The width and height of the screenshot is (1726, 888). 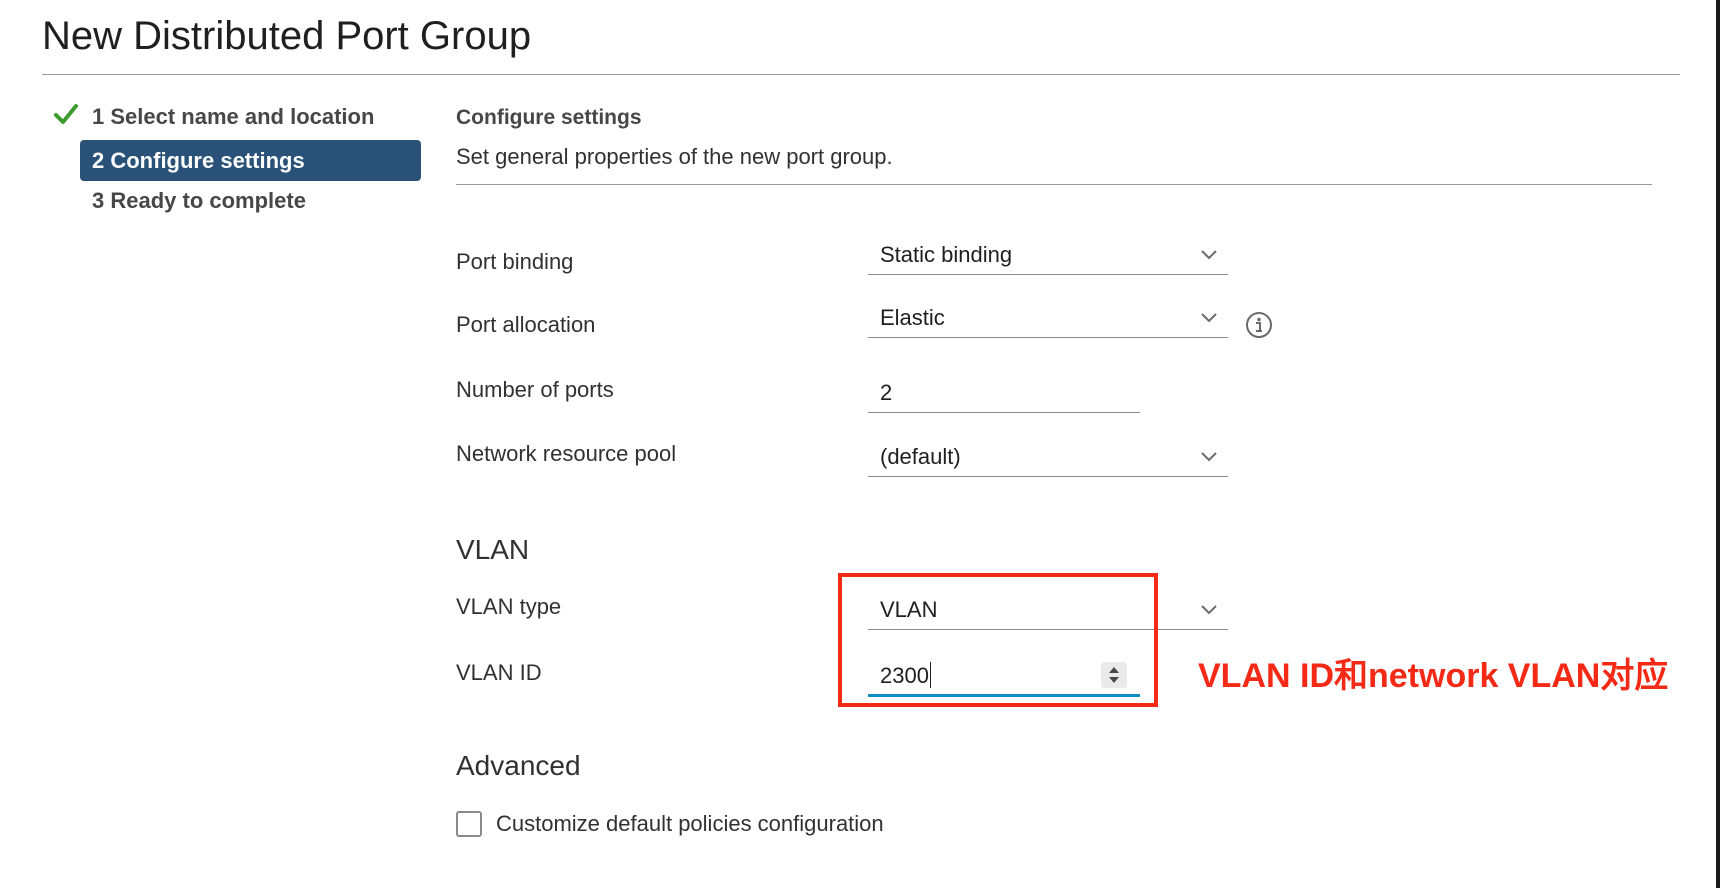 I want to click on step-label: 2 Configure settings, so click(x=198, y=160).